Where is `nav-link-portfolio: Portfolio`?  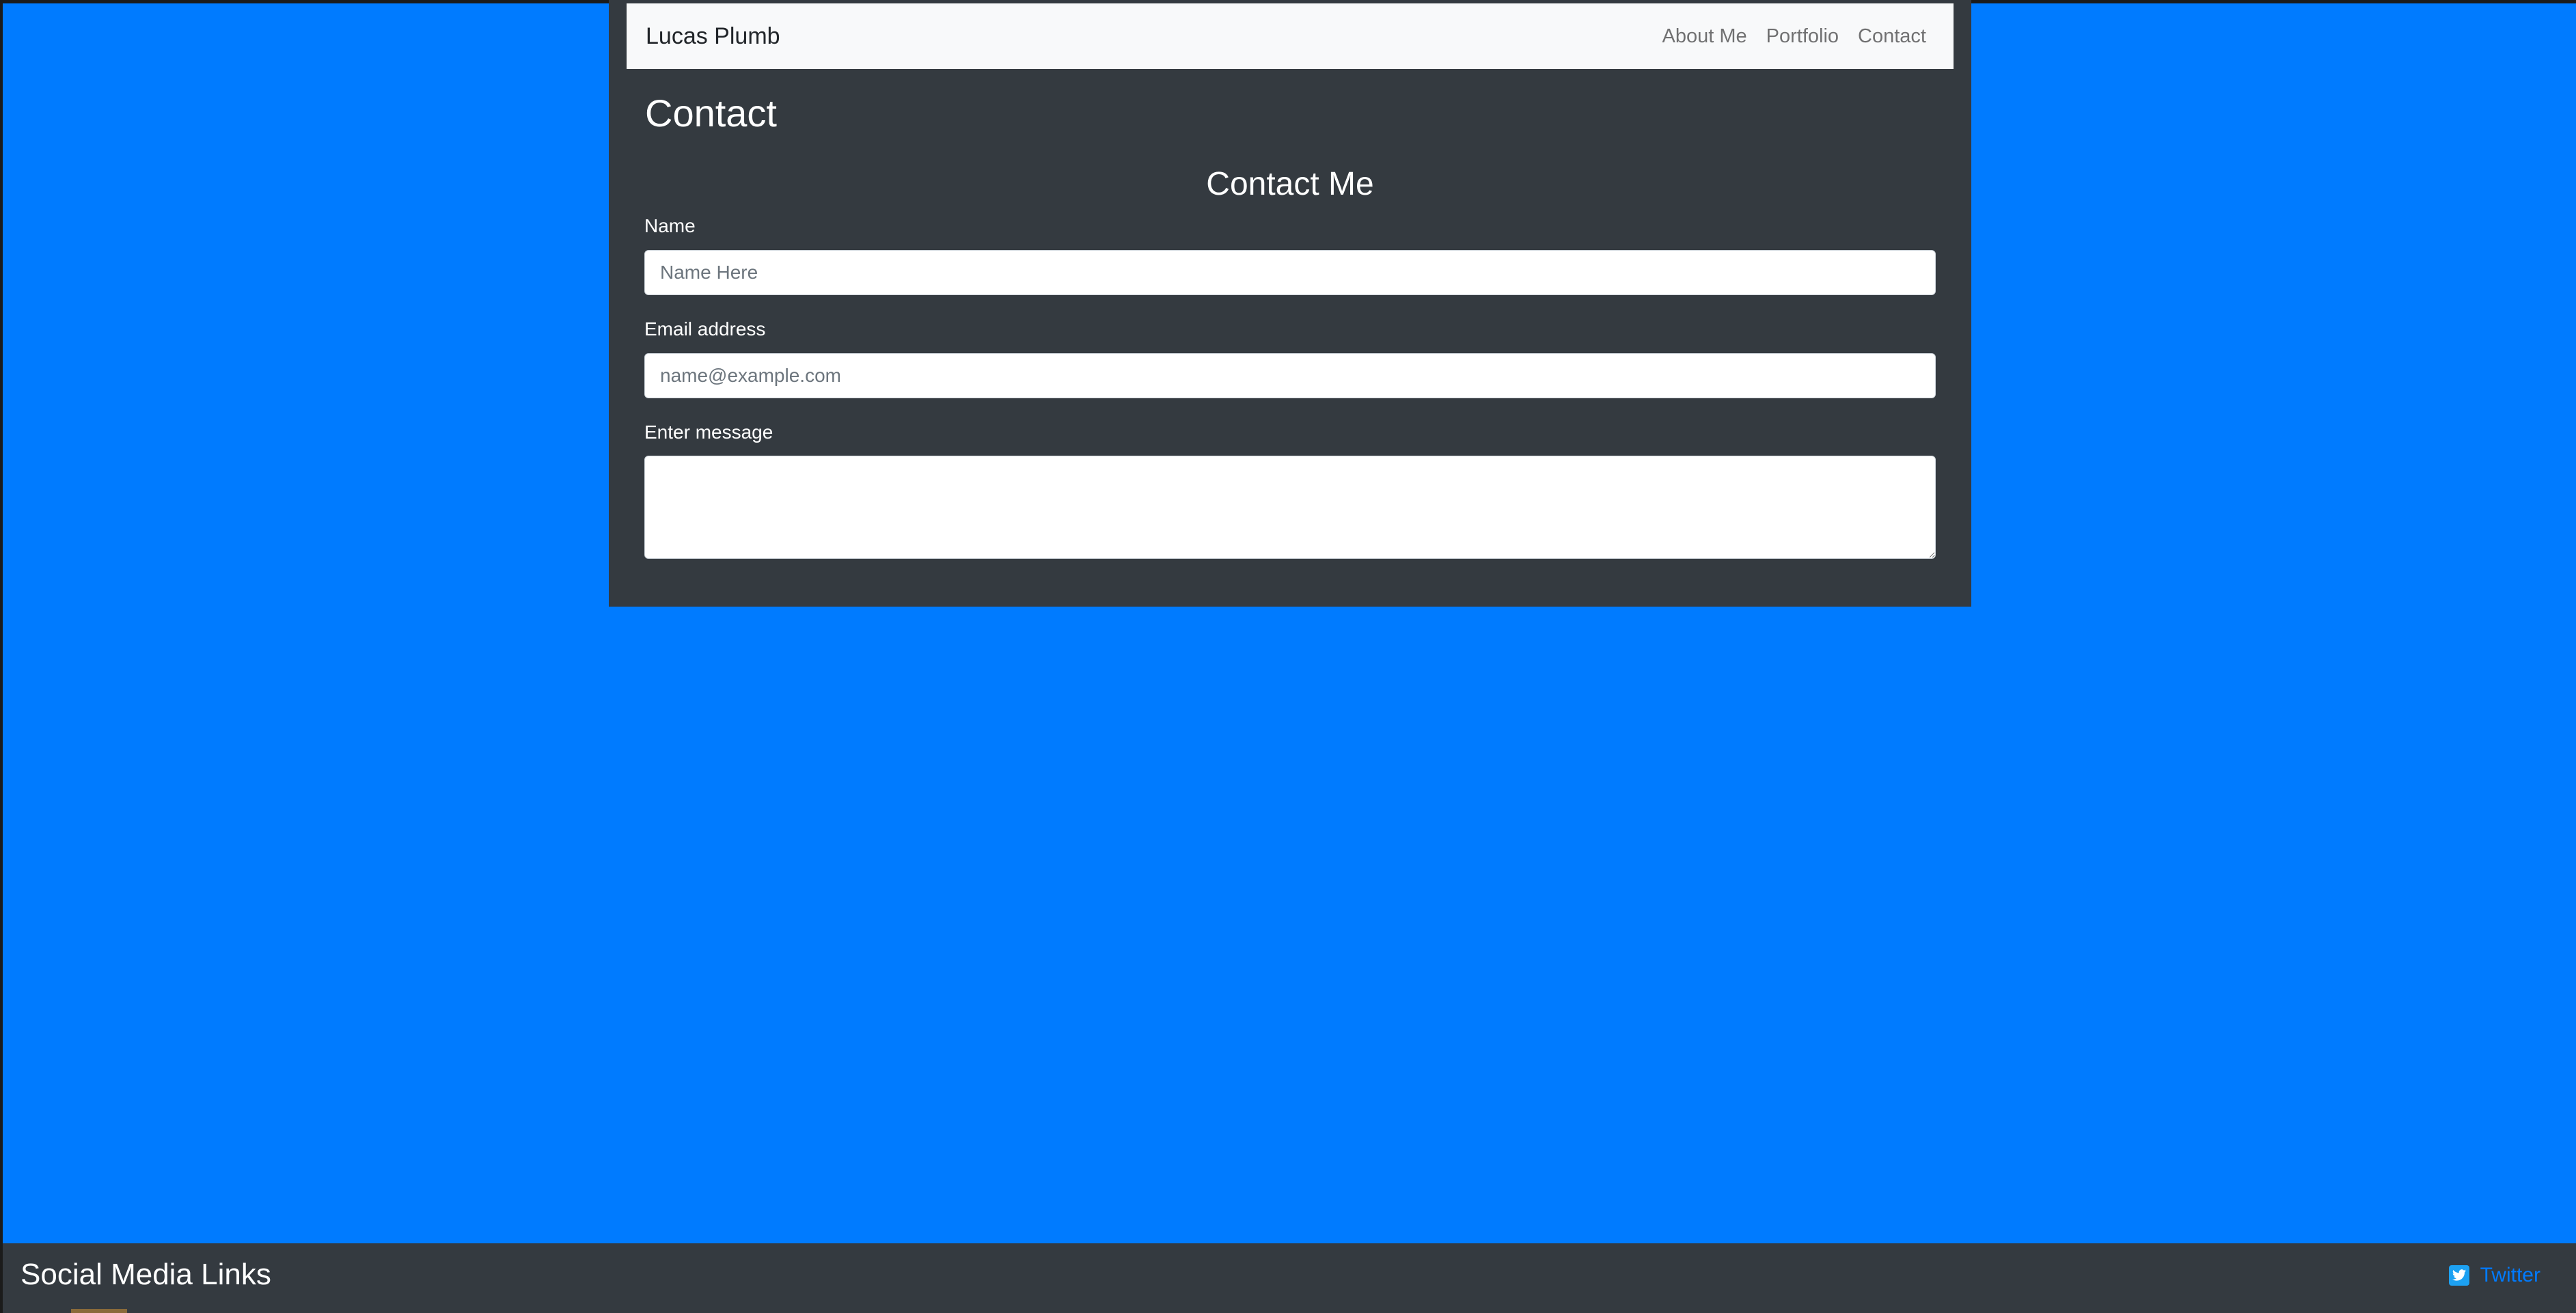 nav-link-portfolio: Portfolio is located at coordinates (1802, 36).